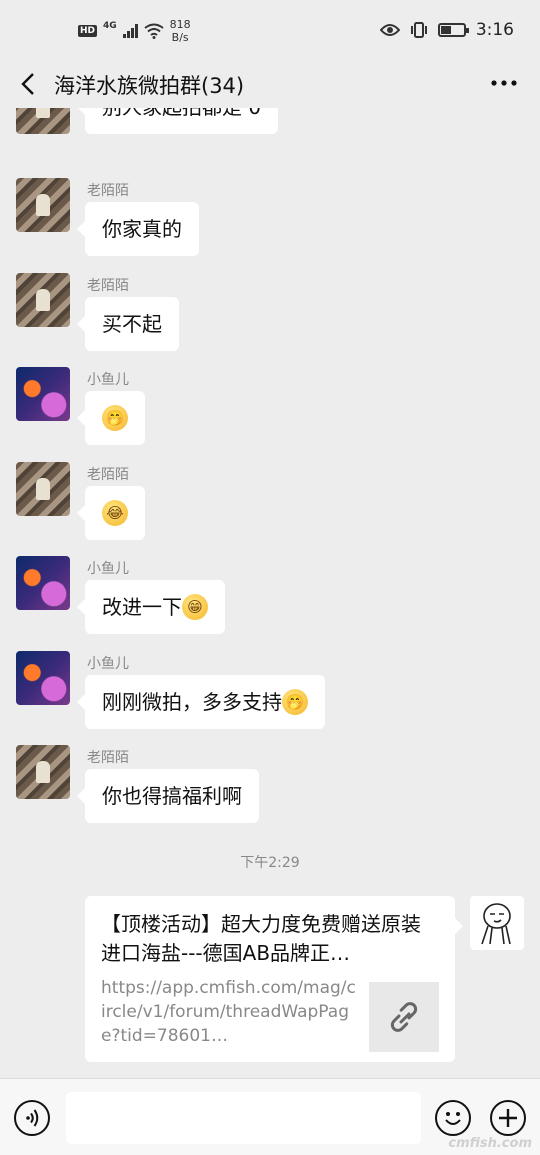 The width and height of the screenshot is (540, 1155). Describe the element at coordinates (149, 86) in the screenshot. I see `chat-title: 海洋水族微拍群(34)` at that location.